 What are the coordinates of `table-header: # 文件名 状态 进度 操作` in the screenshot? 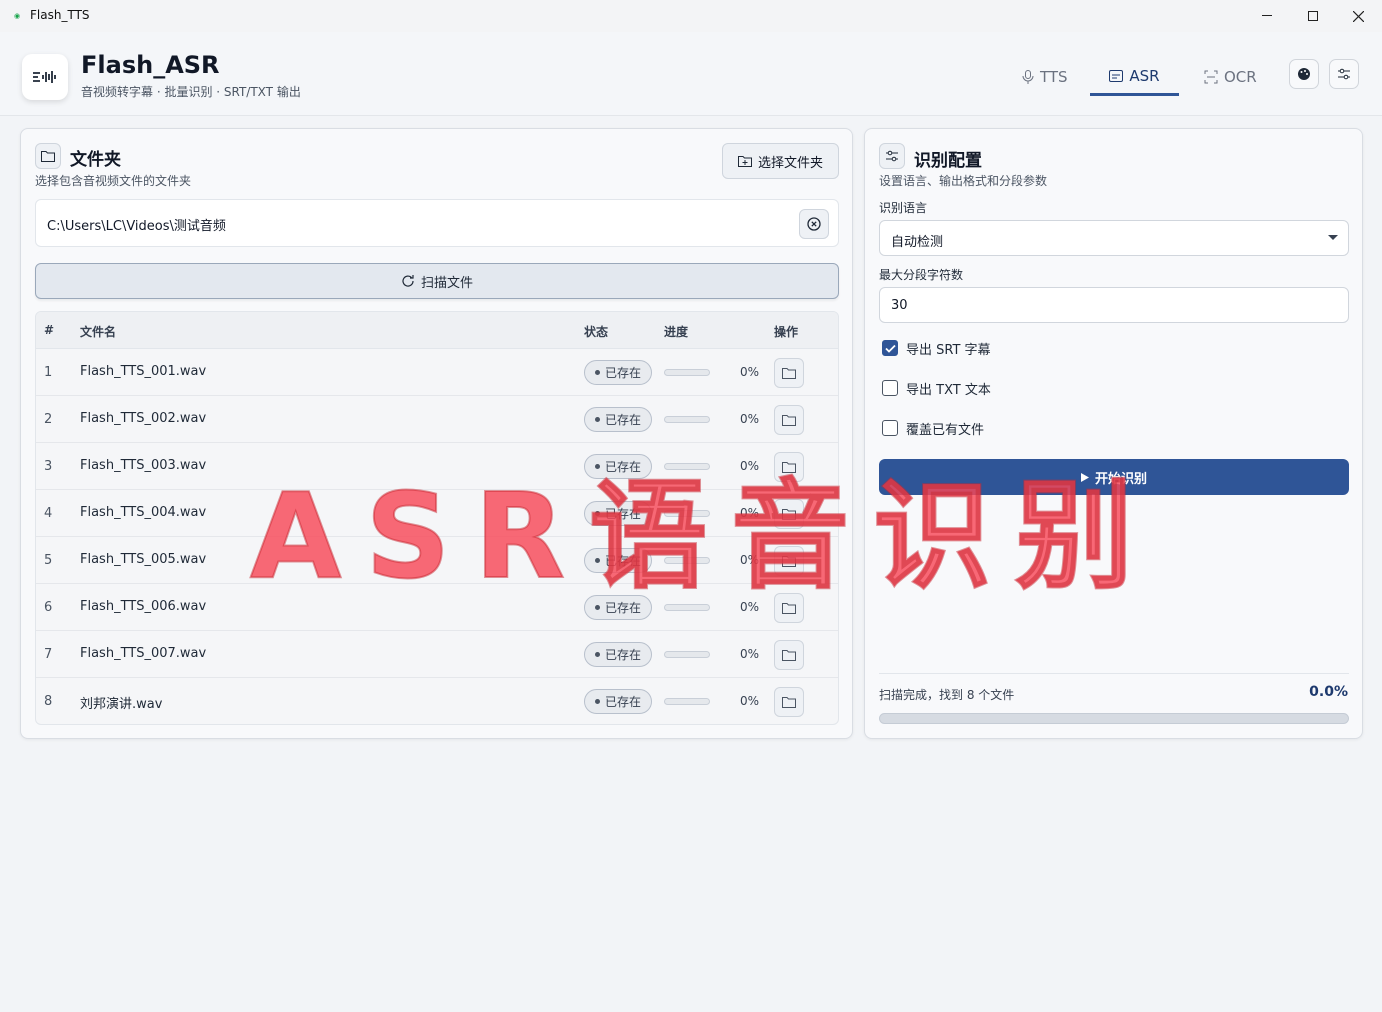 It's located at (437, 330).